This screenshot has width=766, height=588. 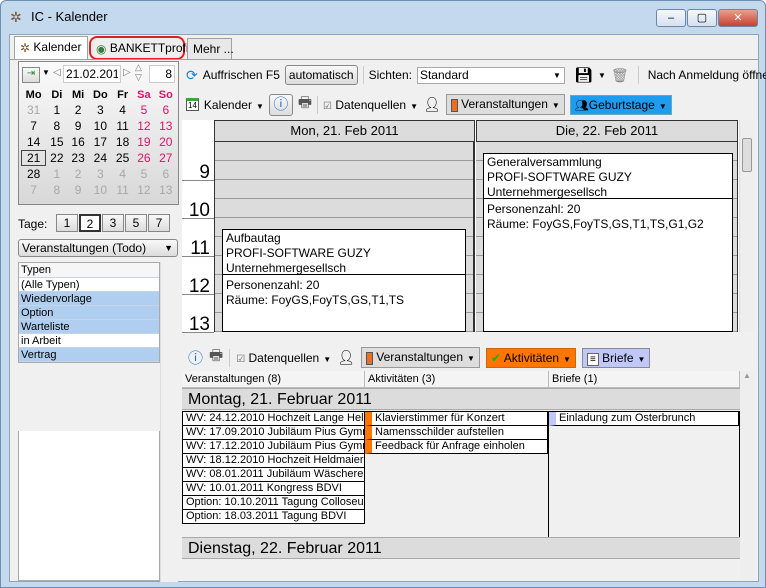 What do you see at coordinates (273, 517) in the screenshot?
I see `events-row: Option: 18.03.2011 Tagung BDVI` at bounding box center [273, 517].